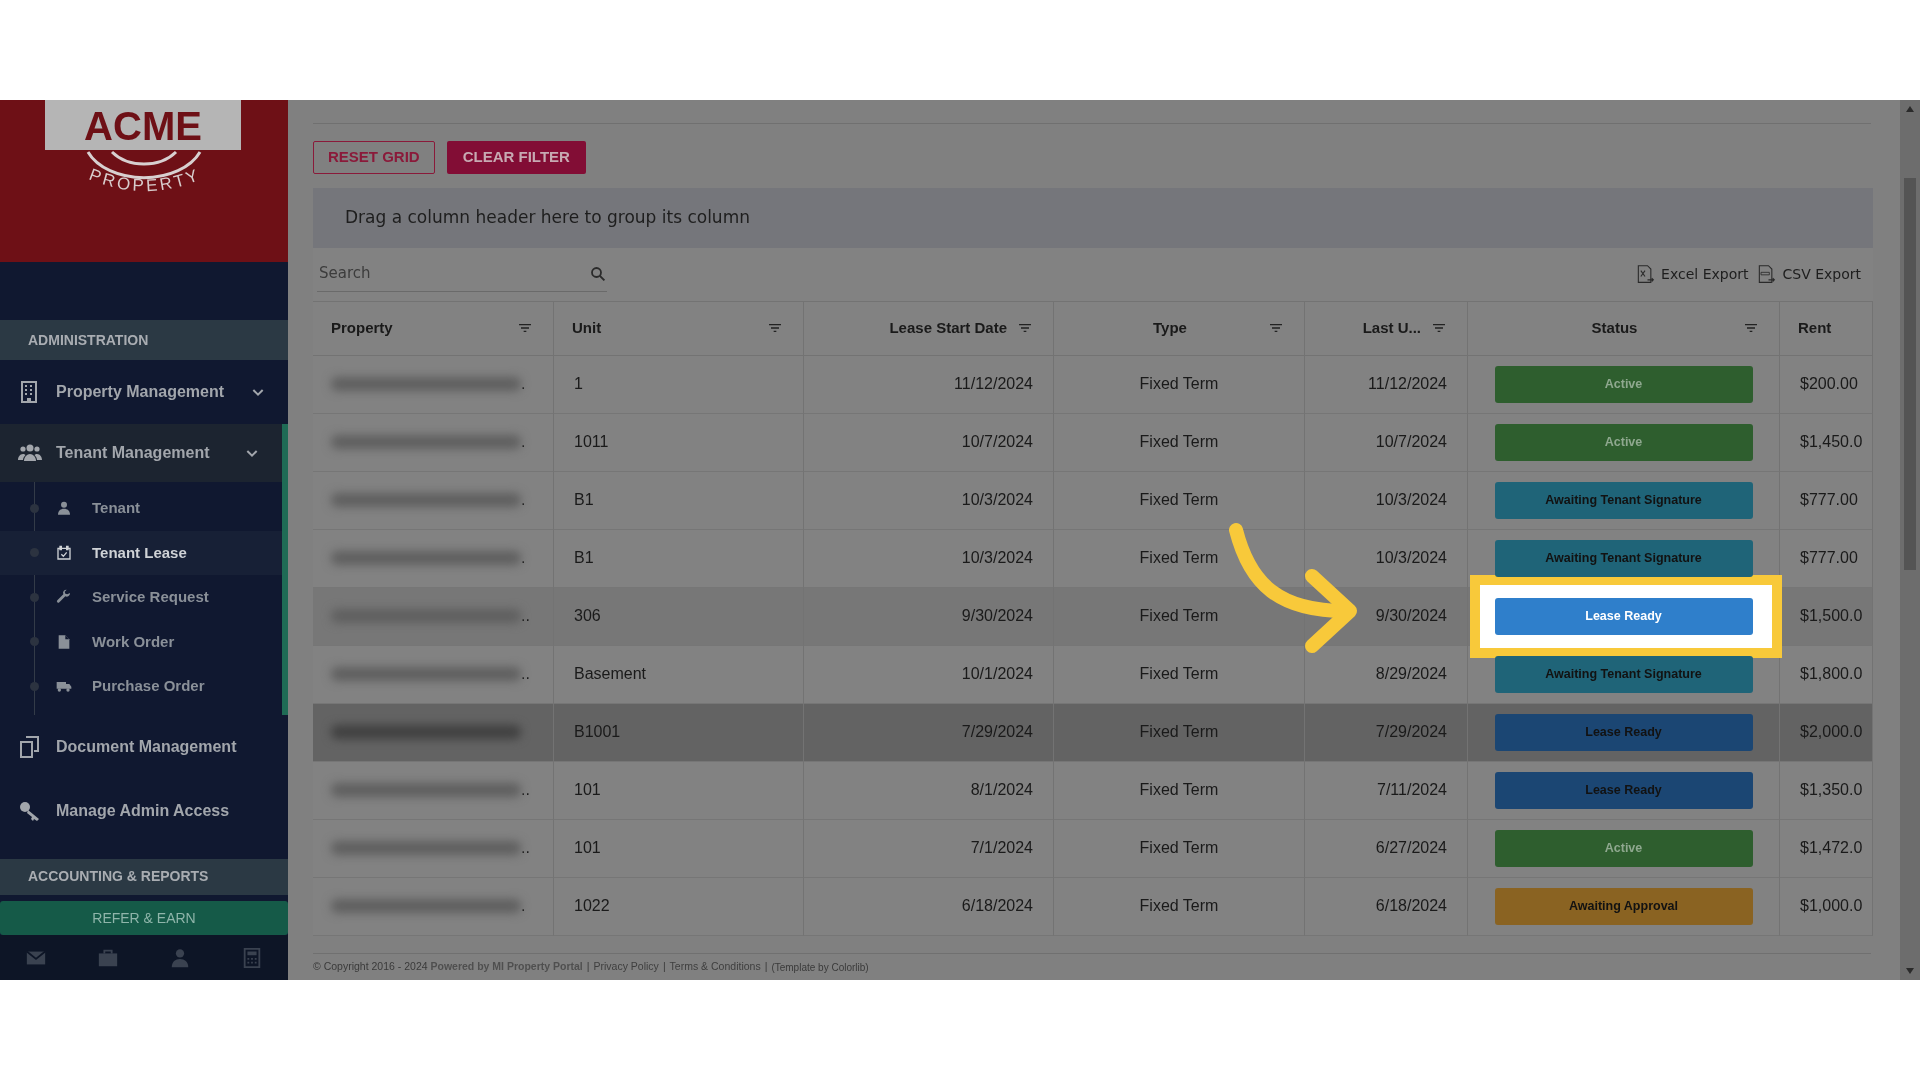  I want to click on table-cell-text: 7/1/2024, so click(1001, 848).